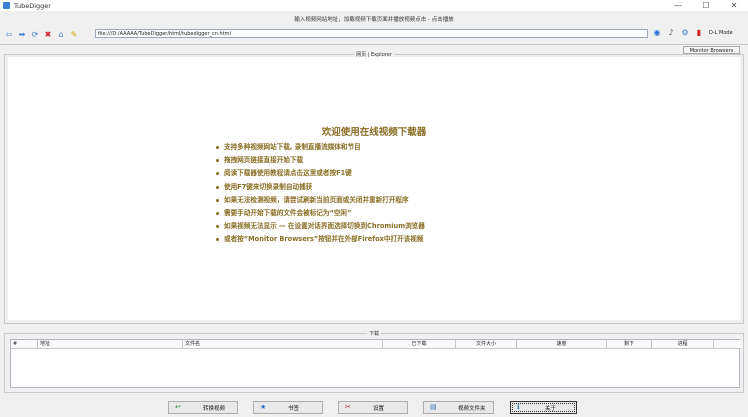 The height and width of the screenshot is (417, 748). What do you see at coordinates (711, 50) in the screenshot?
I see `monitor-browsers-button: Monitor Browsers` at bounding box center [711, 50].